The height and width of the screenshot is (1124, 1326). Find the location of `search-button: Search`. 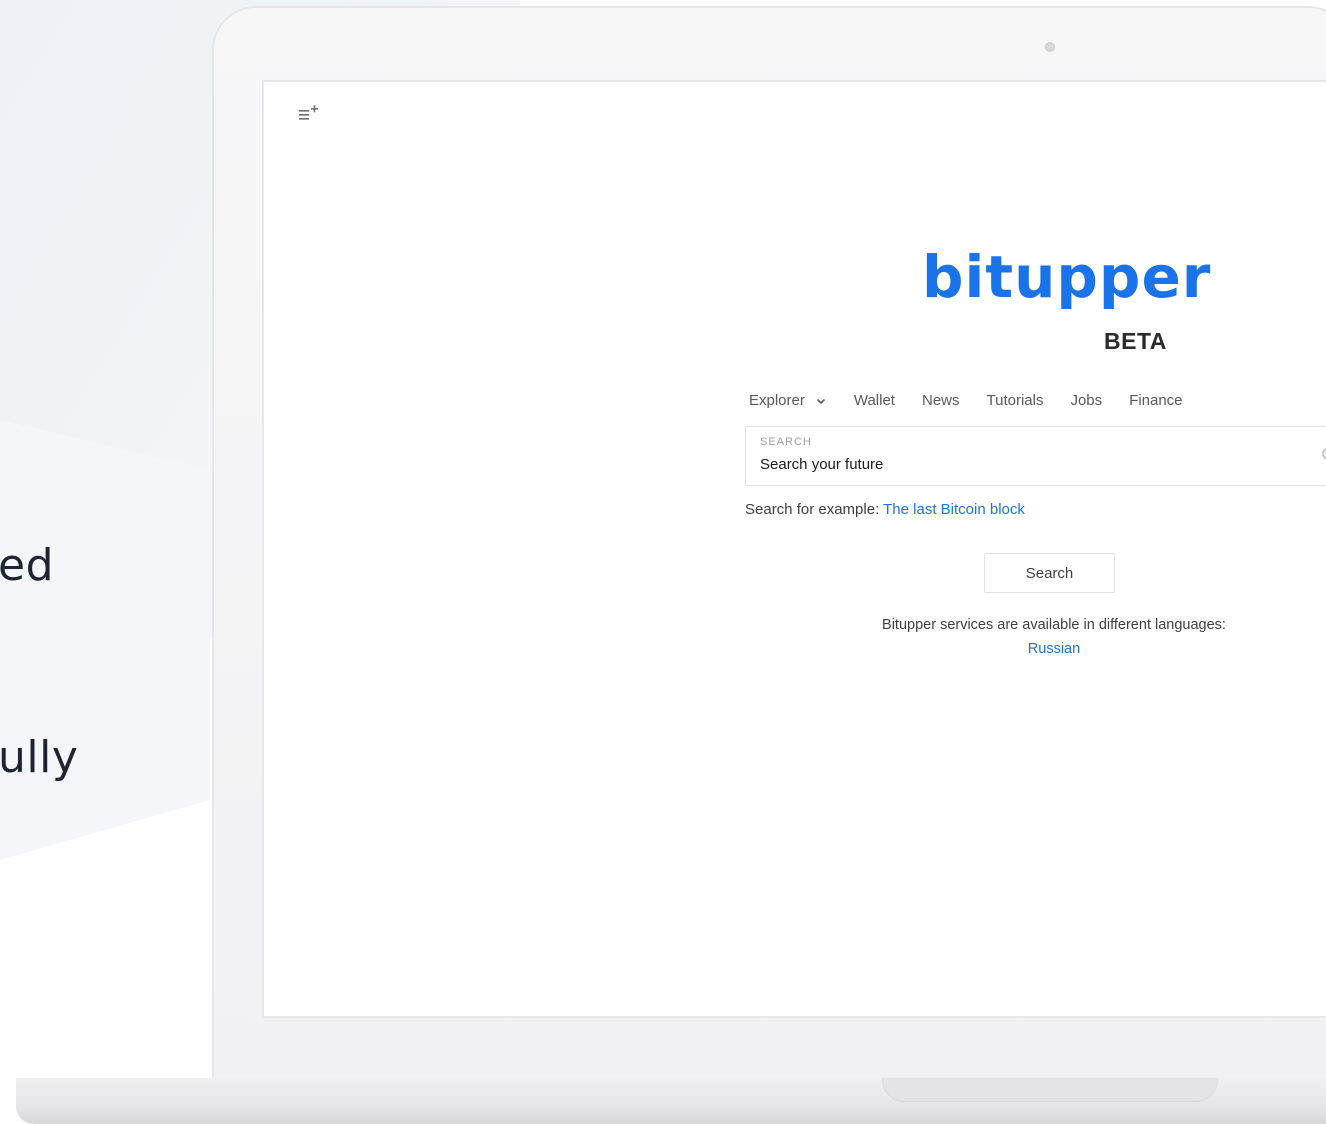

search-button: Search is located at coordinates (1049, 573).